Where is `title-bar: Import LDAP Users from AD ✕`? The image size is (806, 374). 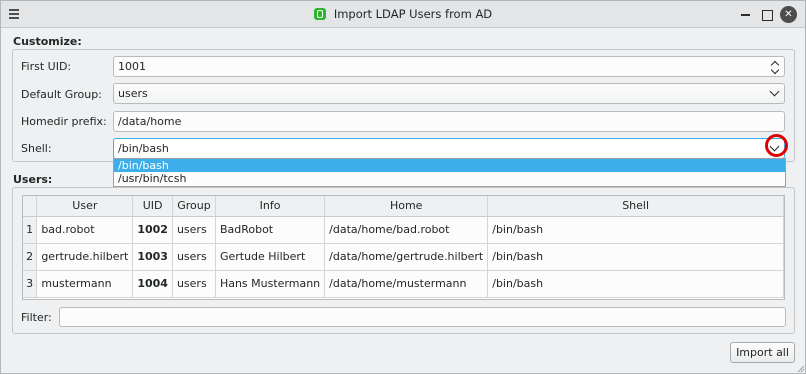 title-bar: Import LDAP Users from AD ✕ is located at coordinates (403, 14).